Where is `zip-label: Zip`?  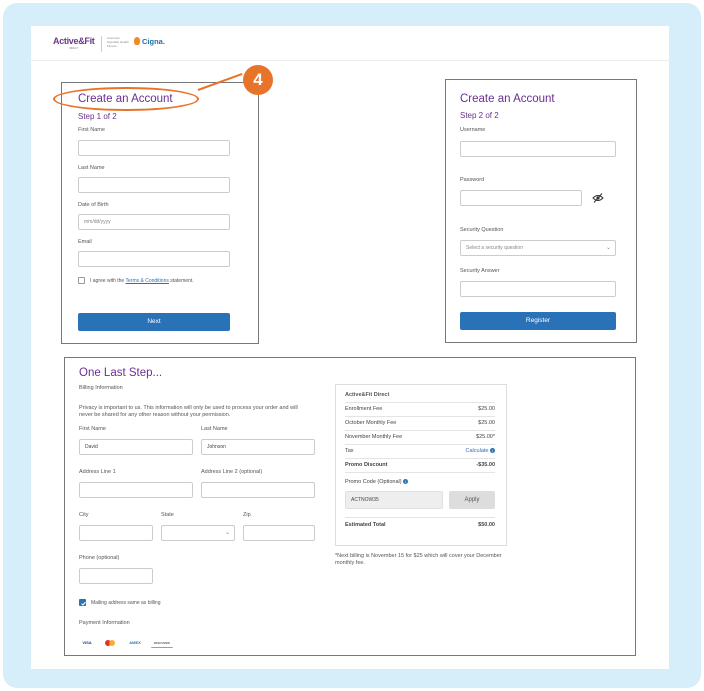 zip-label: Zip is located at coordinates (247, 515).